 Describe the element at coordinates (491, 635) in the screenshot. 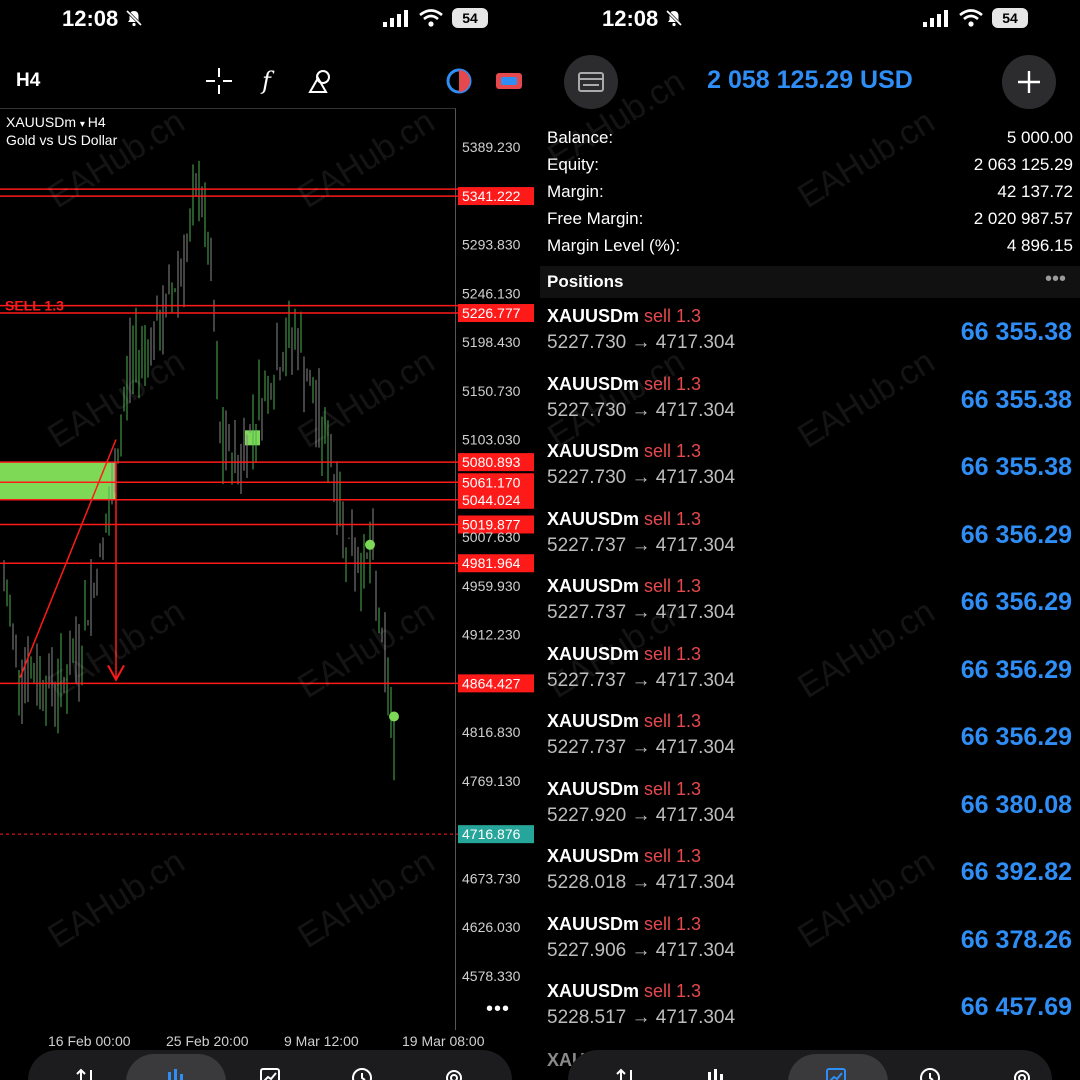

I see `price-axis-label: 4912.230` at that location.